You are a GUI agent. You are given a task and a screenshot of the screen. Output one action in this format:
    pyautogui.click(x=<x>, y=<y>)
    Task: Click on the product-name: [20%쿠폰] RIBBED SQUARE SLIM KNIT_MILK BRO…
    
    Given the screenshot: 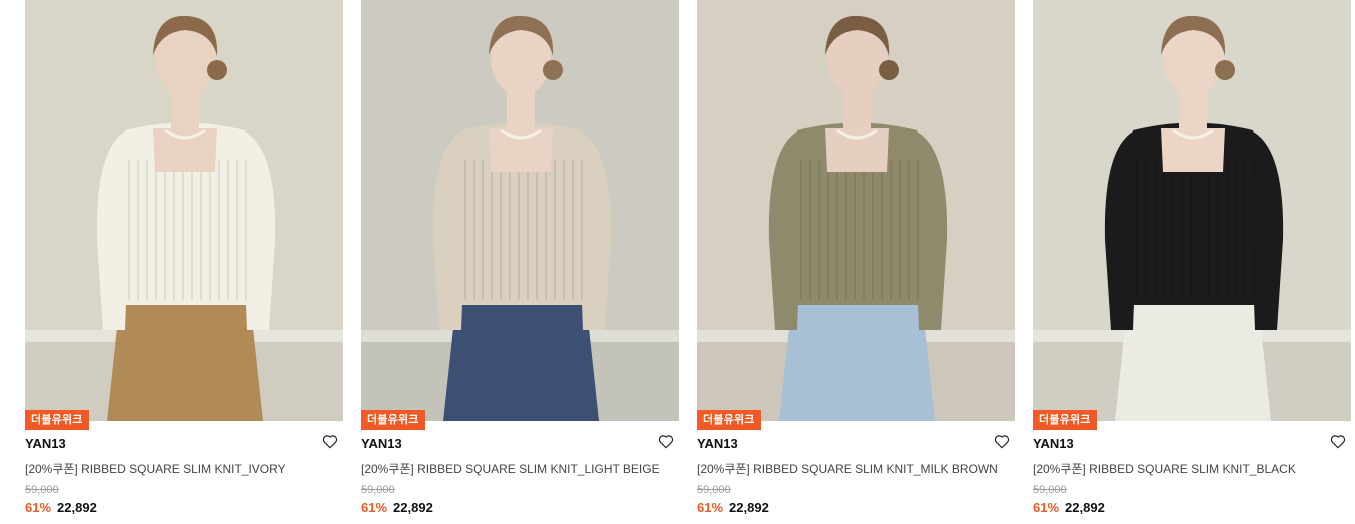 What is the action you would take?
    pyautogui.click(x=847, y=468)
    